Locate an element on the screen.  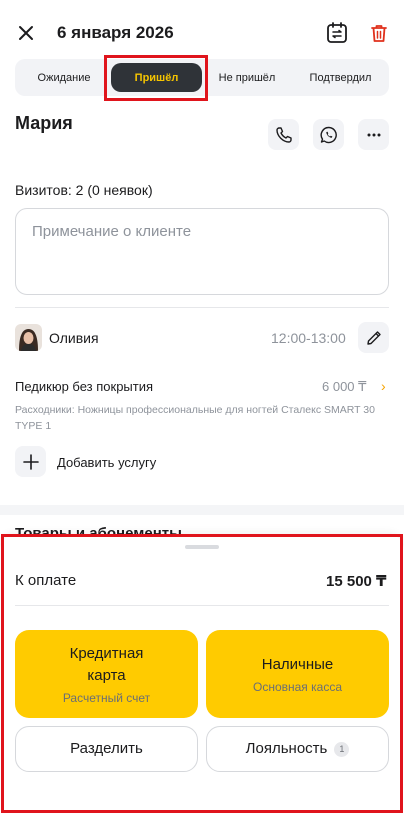
call-button is located at coordinates (283, 134).